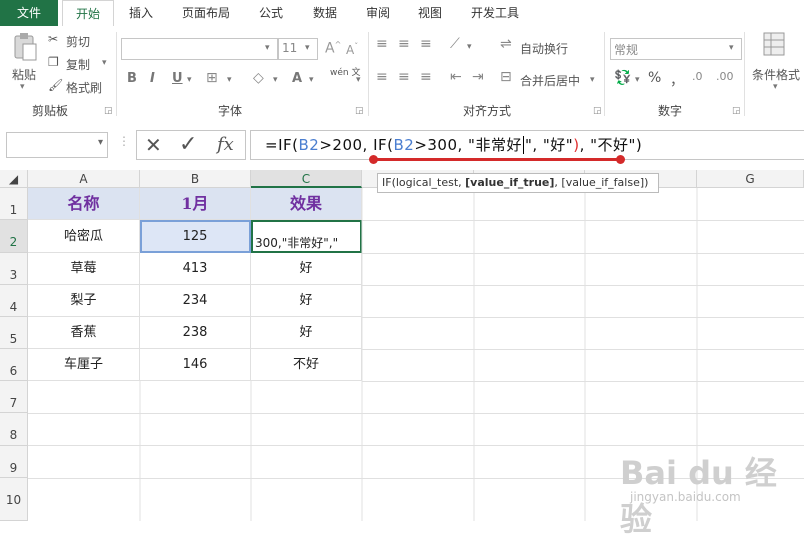  What do you see at coordinates (382, 44) in the screenshot?
I see `align-top-icon: ≡` at bounding box center [382, 44].